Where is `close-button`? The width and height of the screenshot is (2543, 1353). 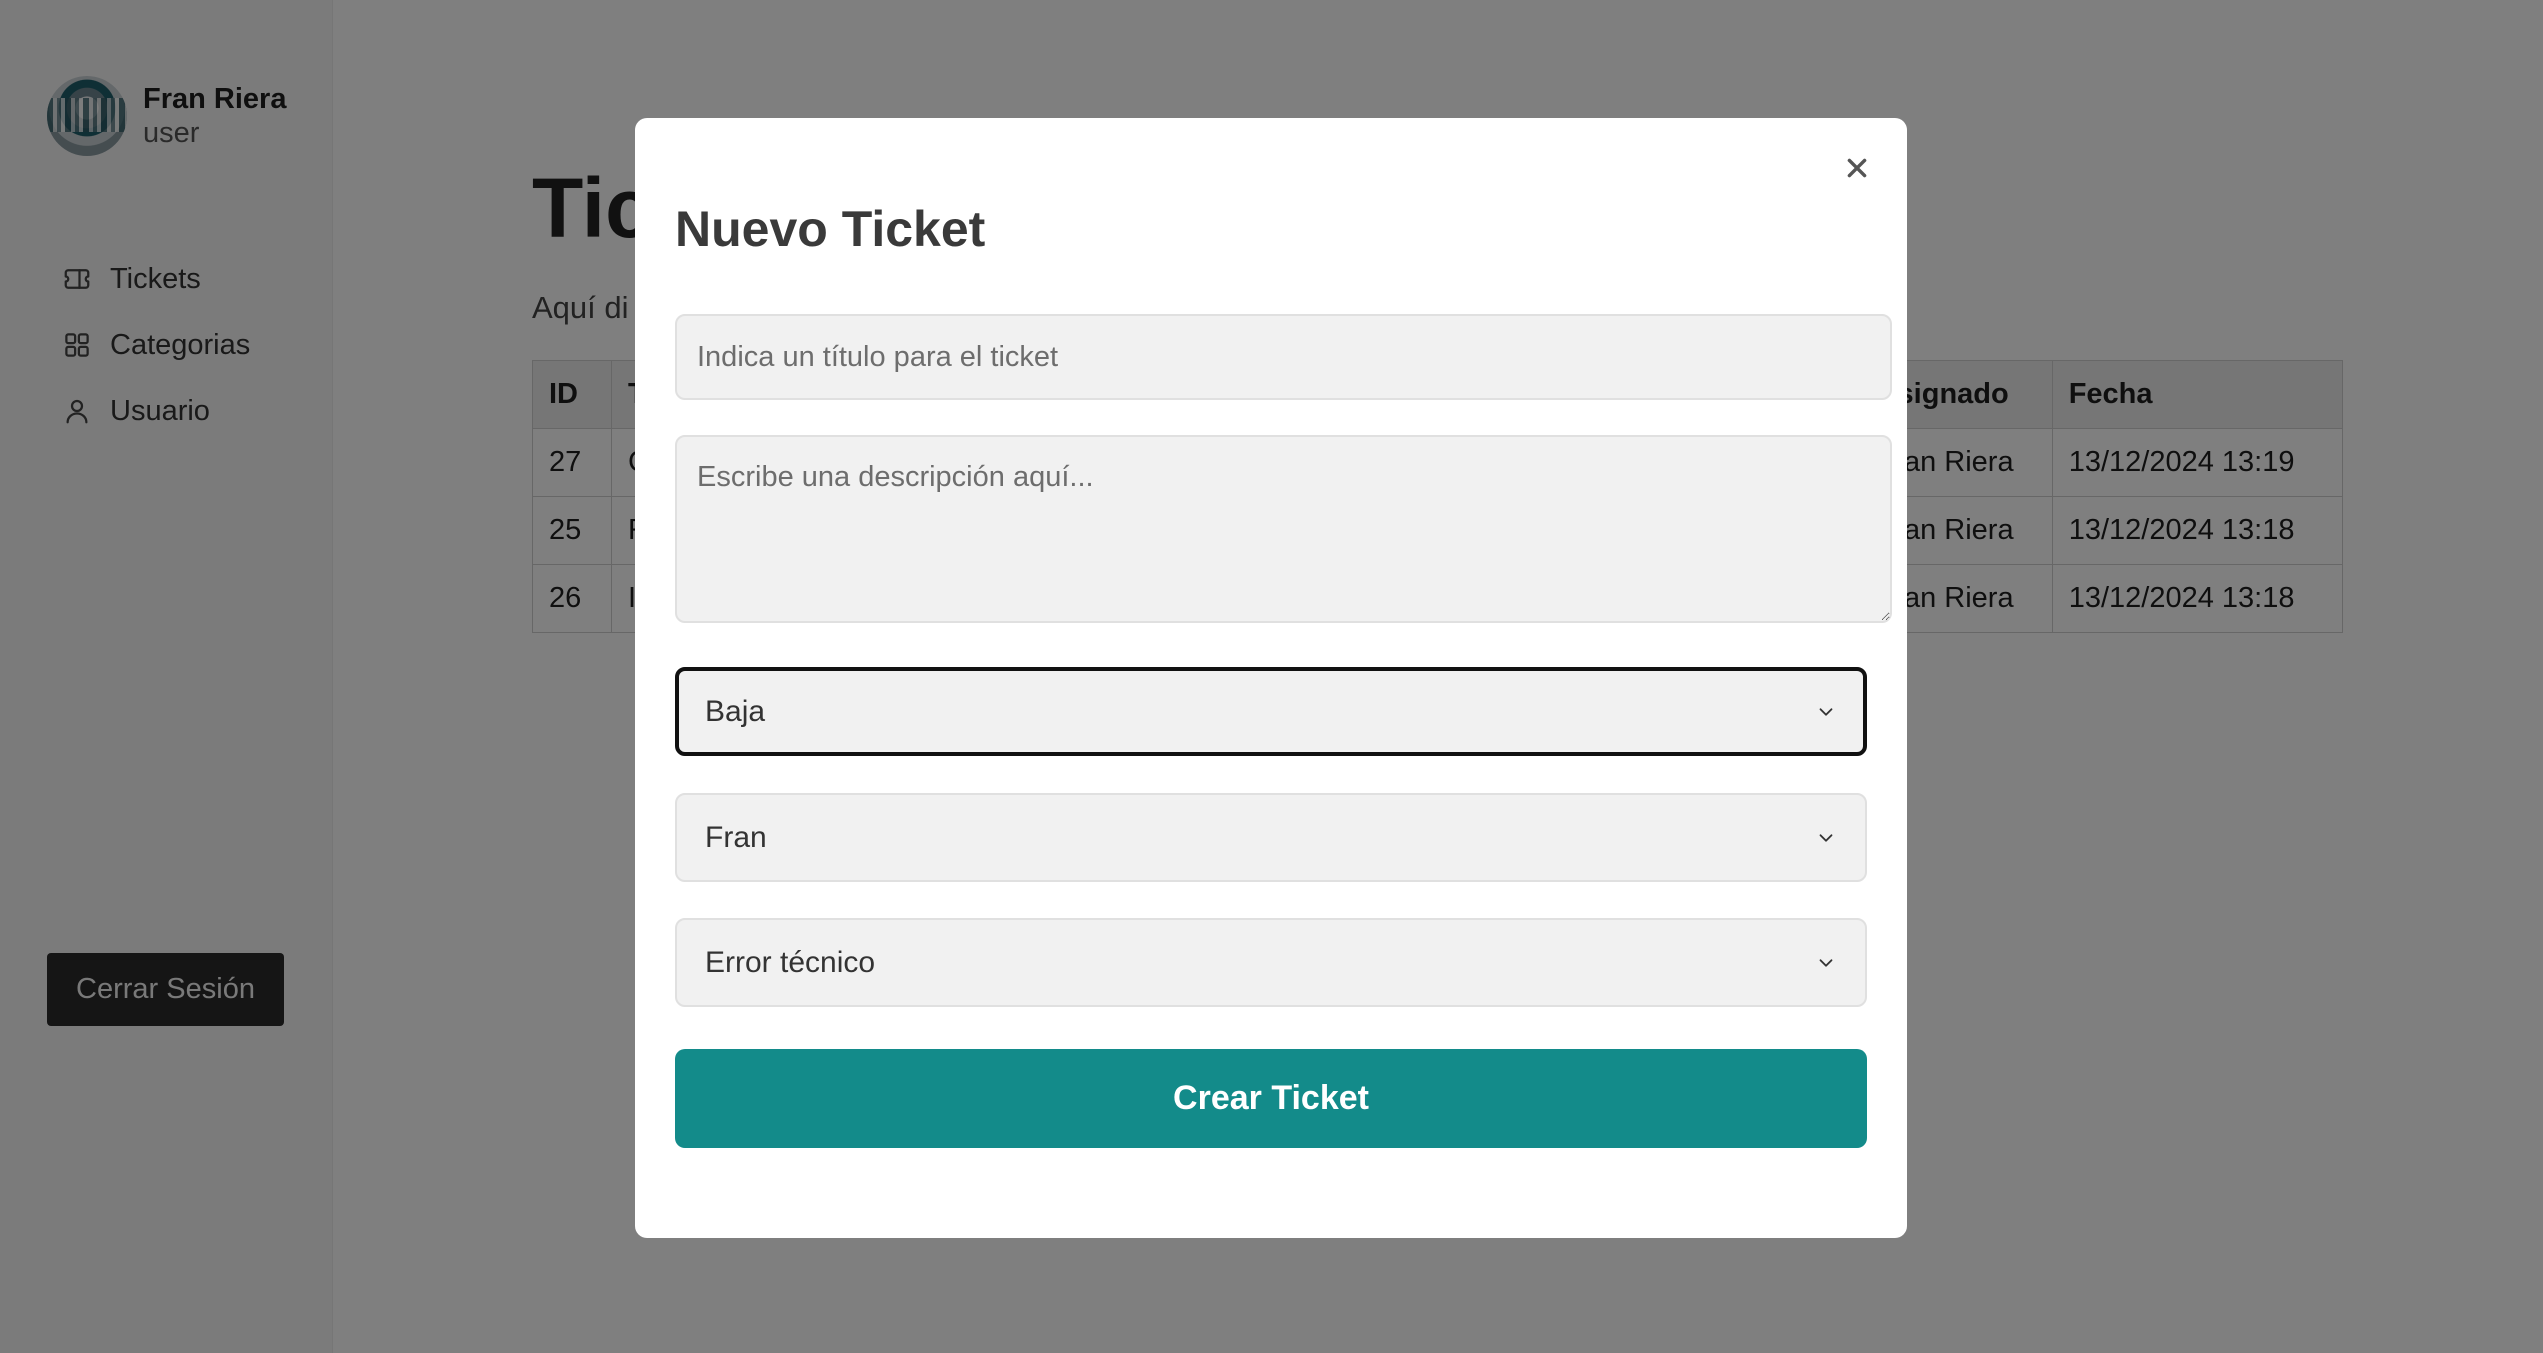 close-button is located at coordinates (1857, 168).